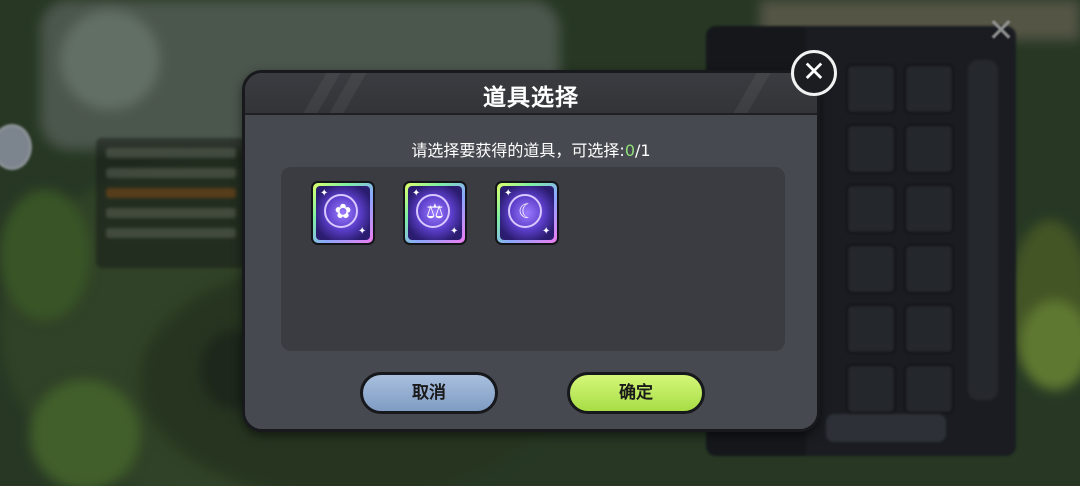  I want to click on item-slot-2: ⚖ ✦ ✦, so click(435, 213).